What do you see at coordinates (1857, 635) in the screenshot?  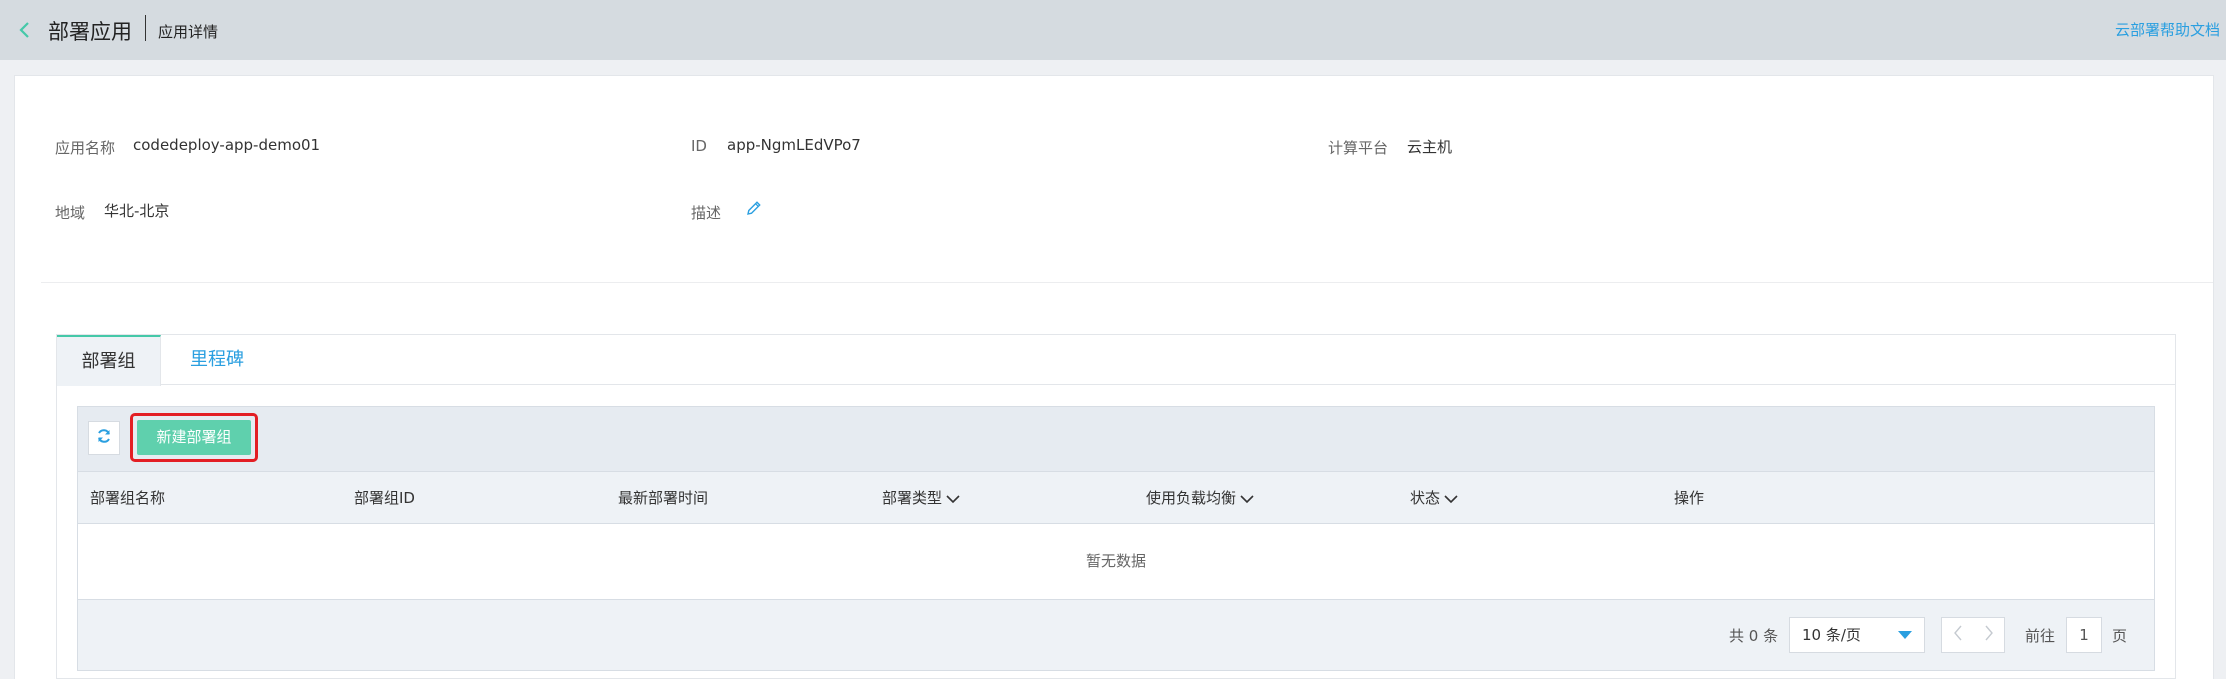 I see `page-size-select: 10 条/页` at bounding box center [1857, 635].